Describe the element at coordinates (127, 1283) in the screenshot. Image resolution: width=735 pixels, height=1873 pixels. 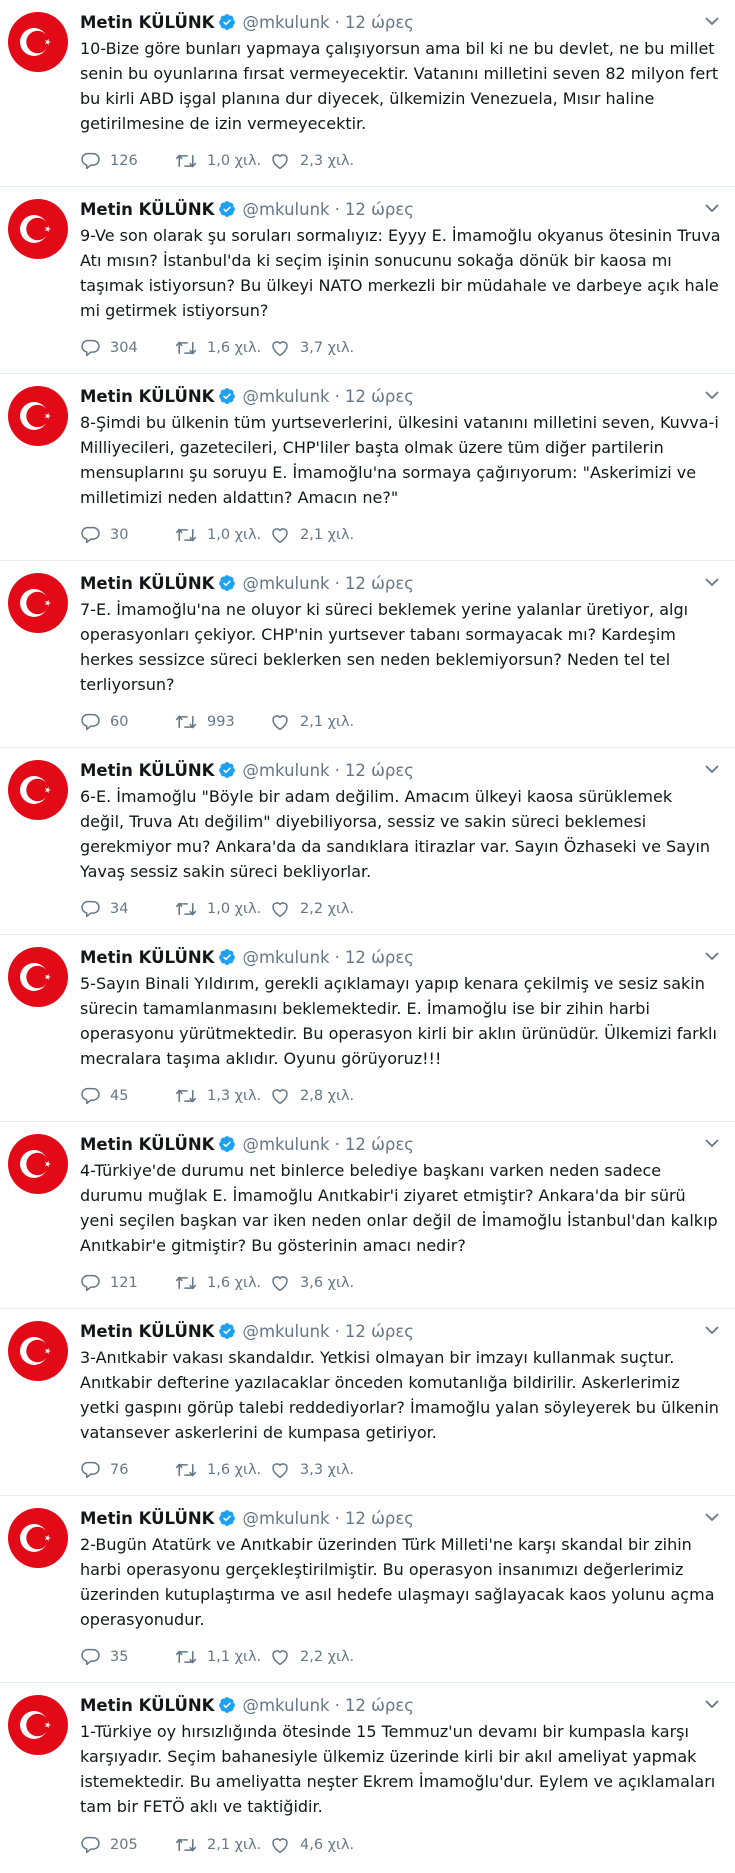
I see `reply-button: 121` at that location.